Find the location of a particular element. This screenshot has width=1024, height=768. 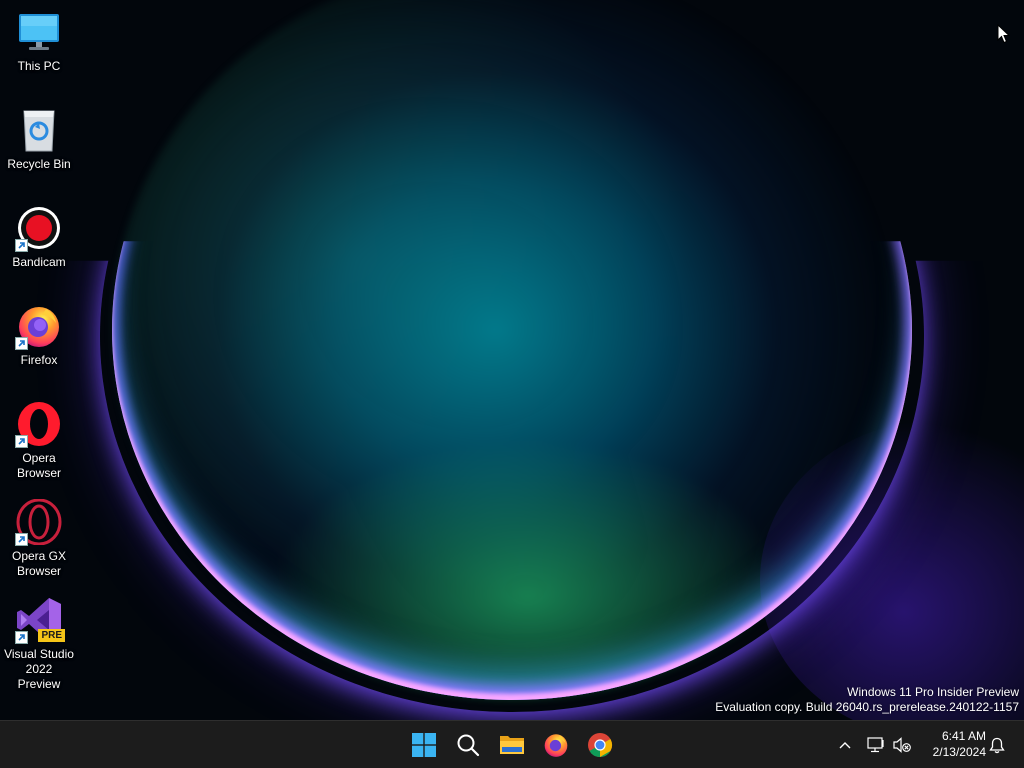

windows-logo-icon is located at coordinates (424, 745).